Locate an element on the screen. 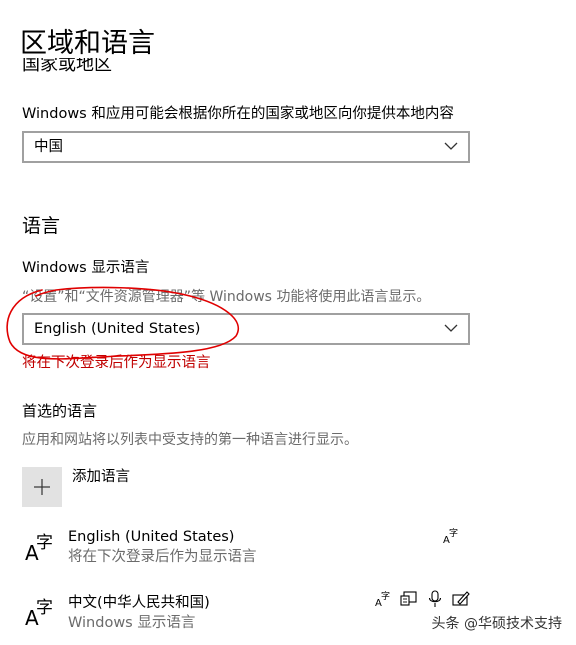  display-language-dropdown: English (United States) is located at coordinates (246, 329).